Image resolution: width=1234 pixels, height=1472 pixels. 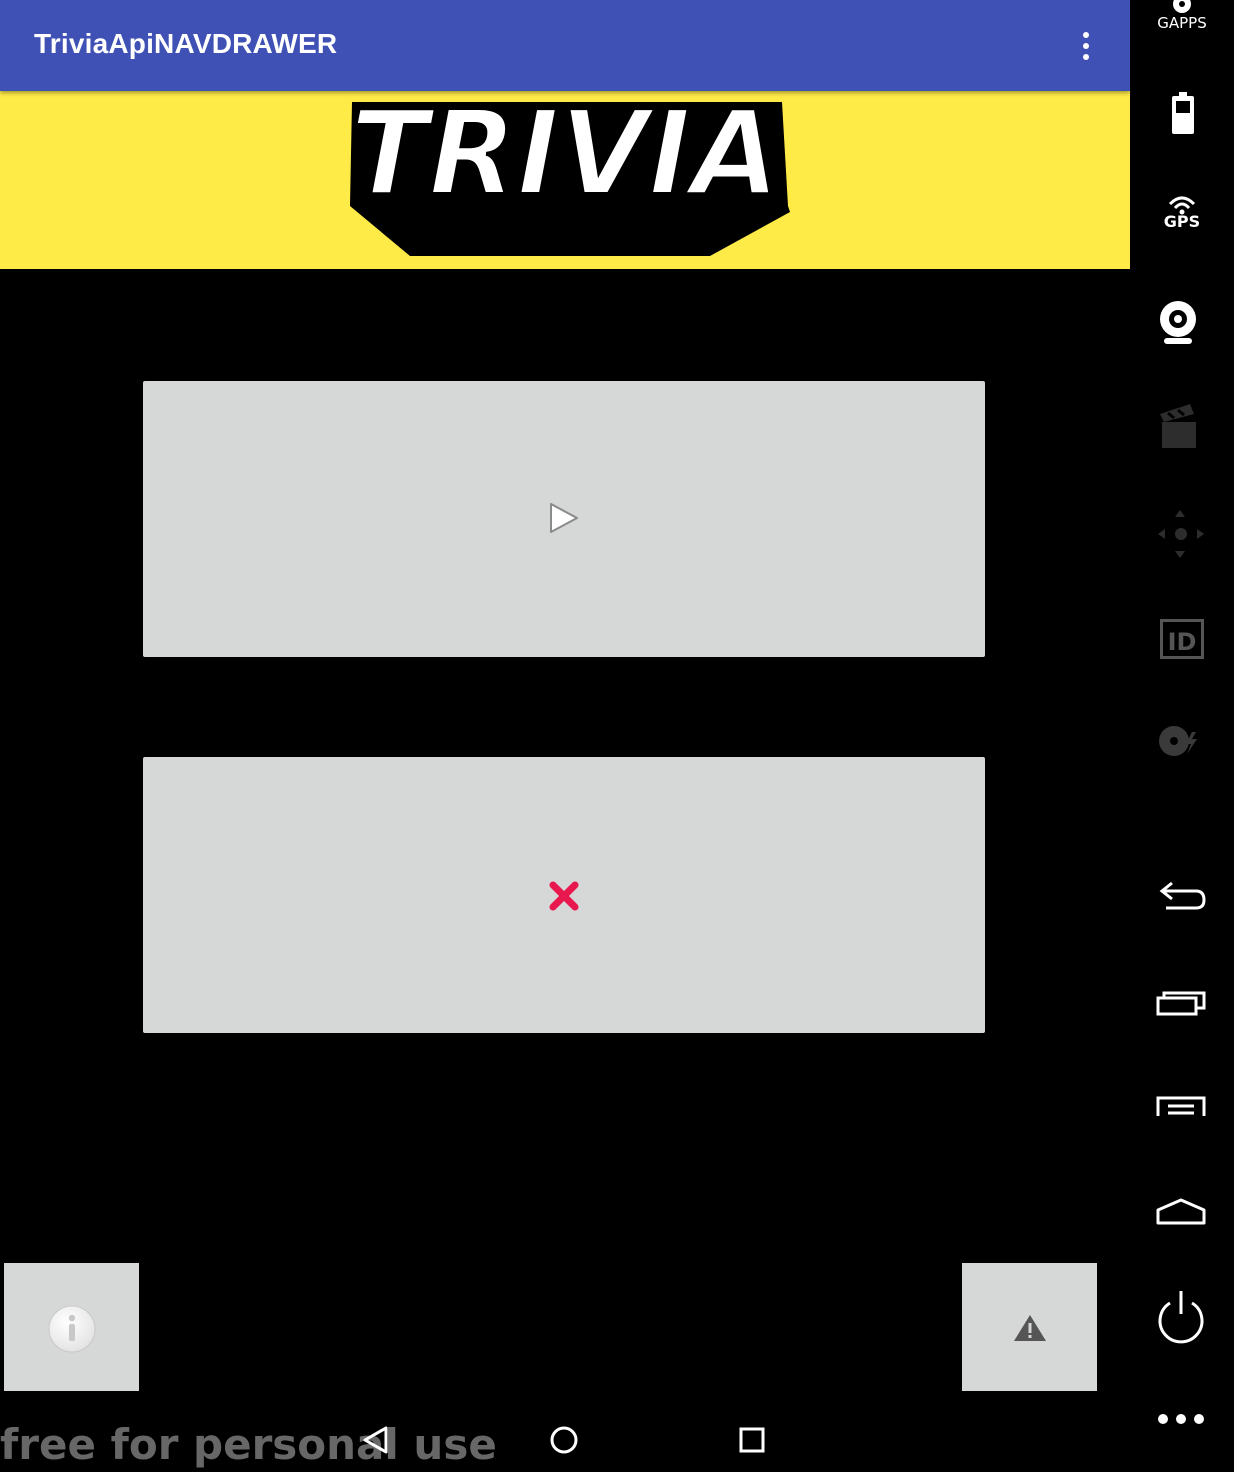 What do you see at coordinates (1182, 900) in the screenshot?
I see `back-icon` at bounding box center [1182, 900].